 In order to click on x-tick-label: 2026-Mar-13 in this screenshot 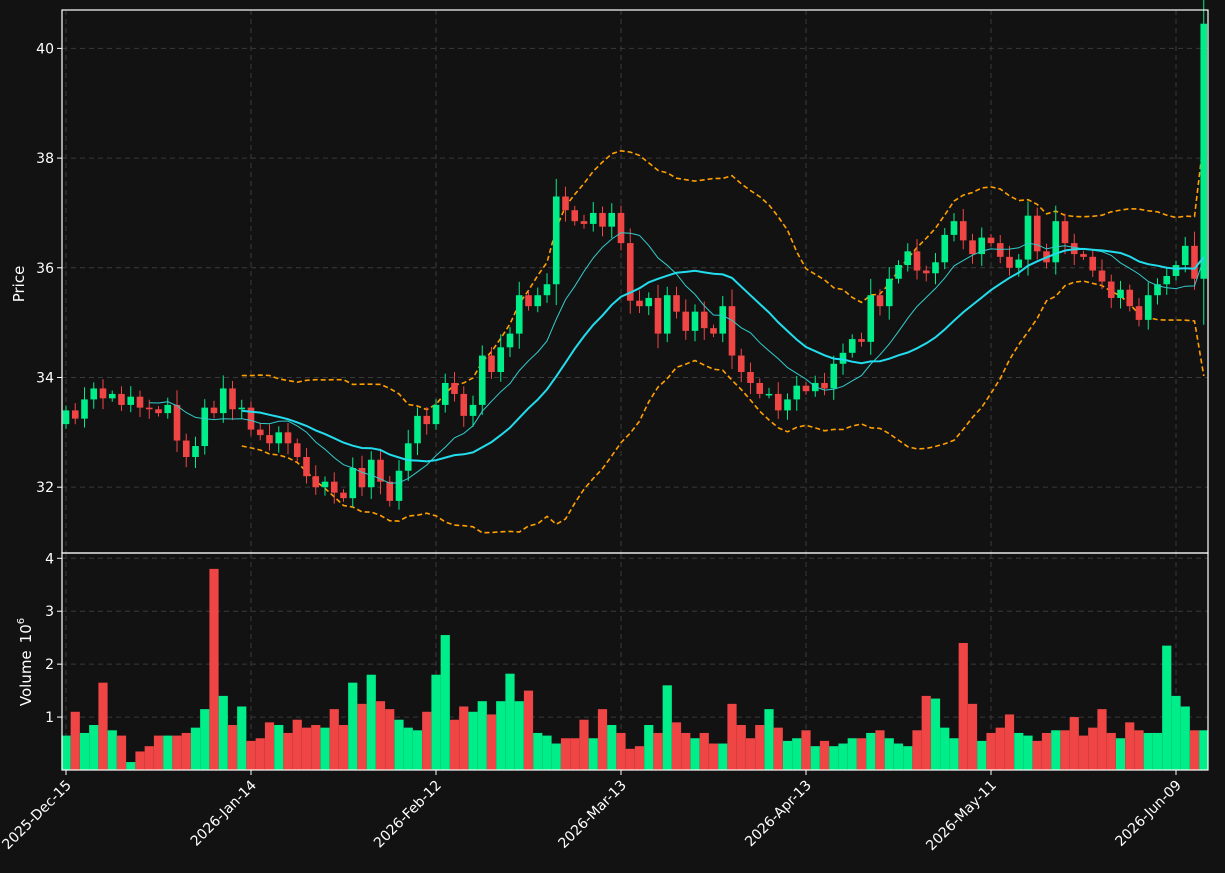, I will do `click(593, 815)`.